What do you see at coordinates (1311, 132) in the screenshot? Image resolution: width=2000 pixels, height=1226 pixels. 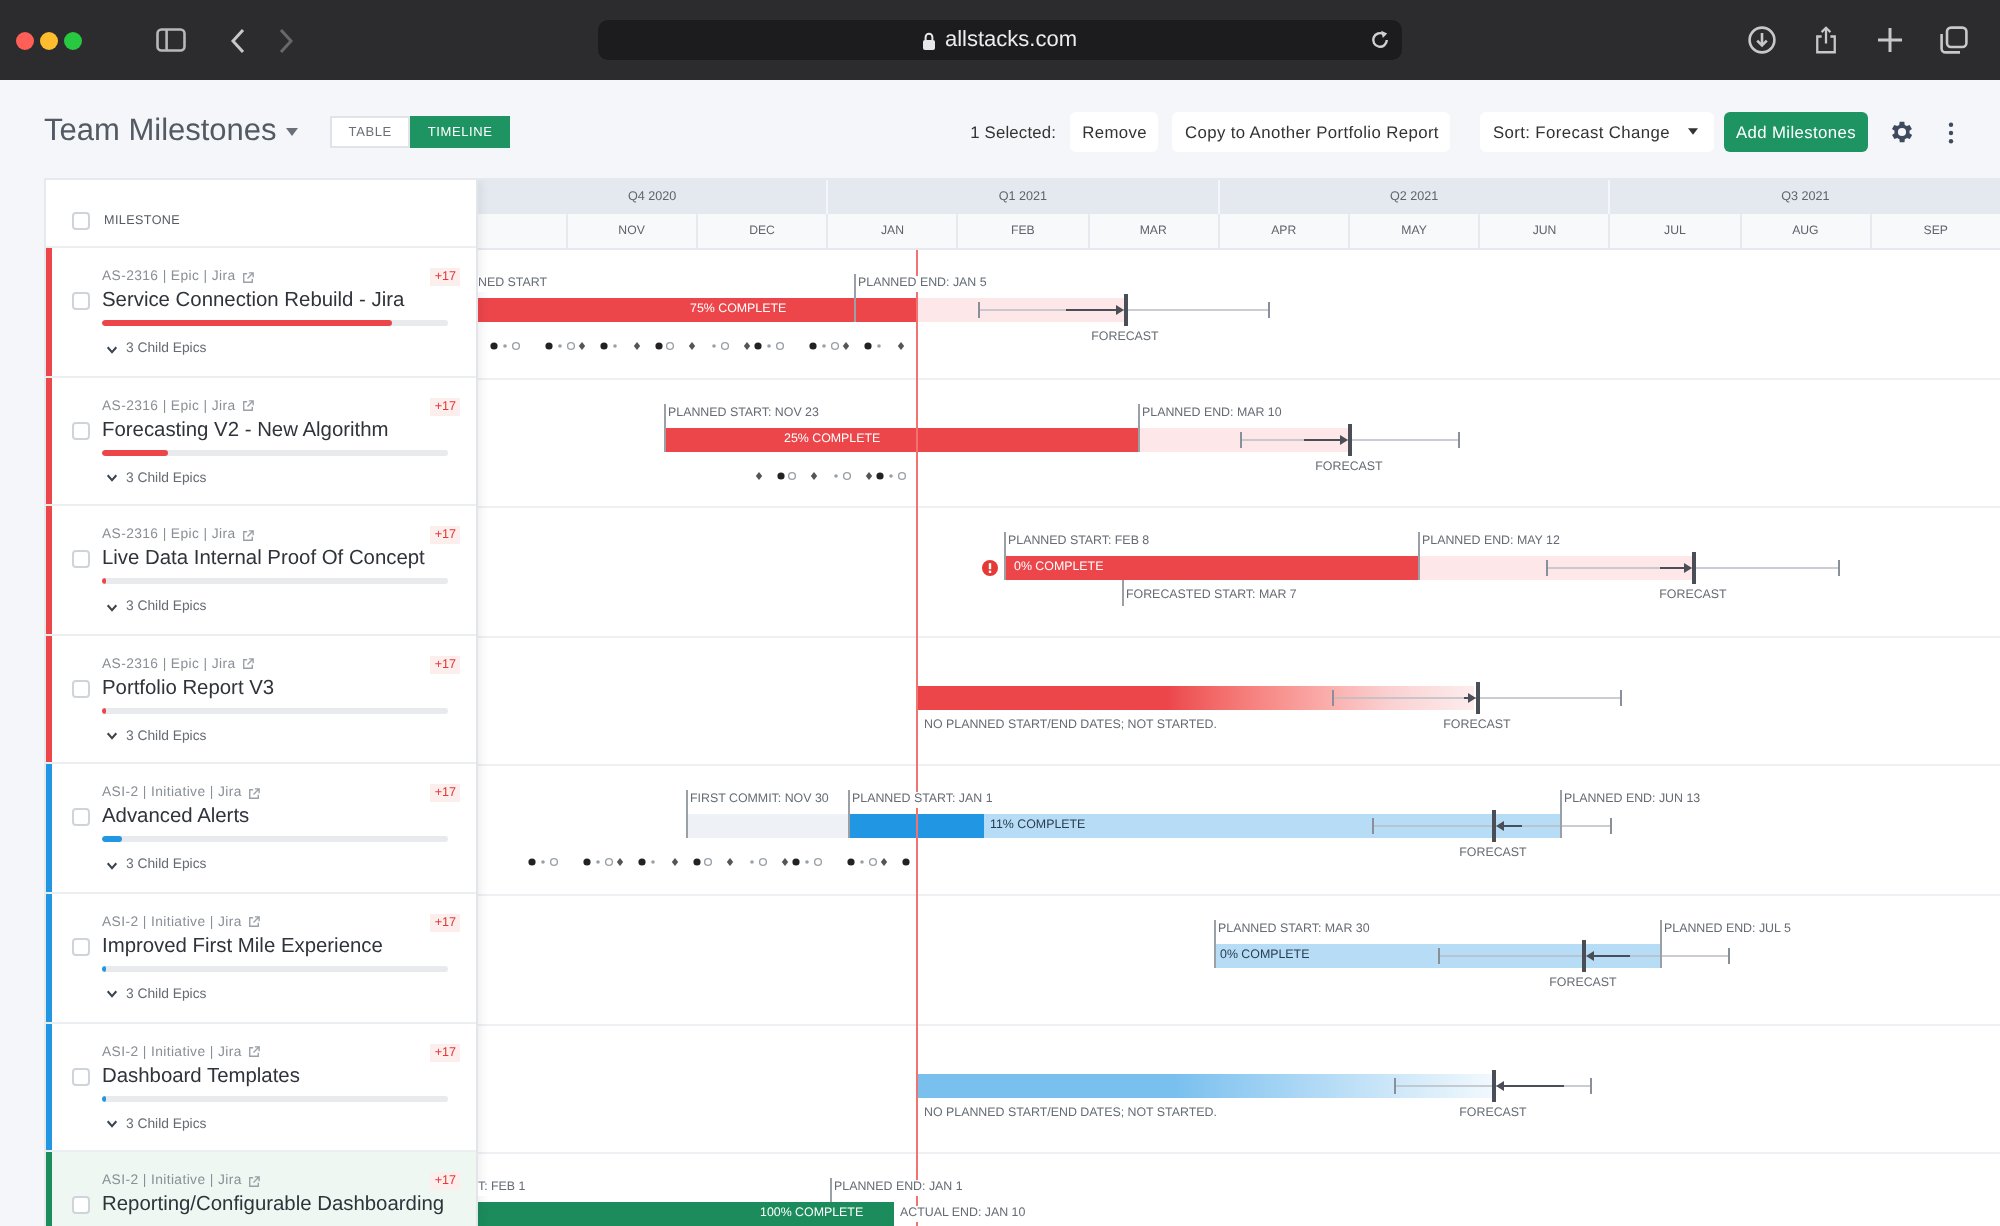 I see `action-button: Copy to Another Portfolio Report` at bounding box center [1311, 132].